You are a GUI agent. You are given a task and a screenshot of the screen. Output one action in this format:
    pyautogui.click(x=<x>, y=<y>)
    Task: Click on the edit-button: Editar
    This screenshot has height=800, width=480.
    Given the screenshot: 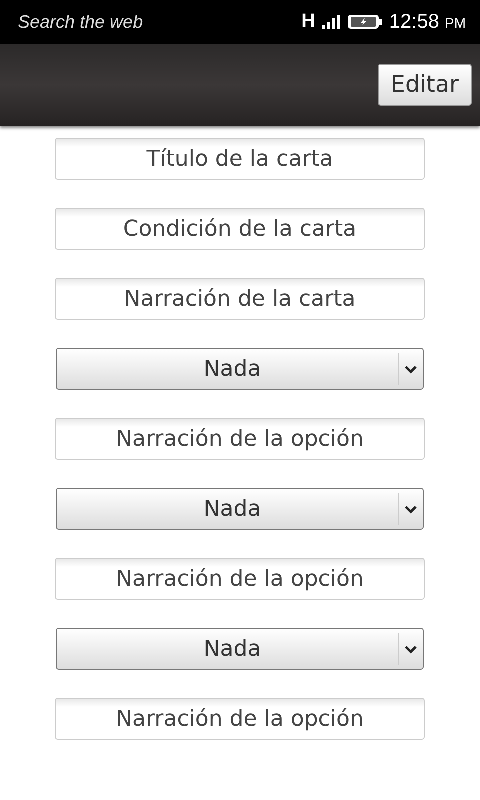 What is the action you would take?
    pyautogui.click(x=425, y=85)
    